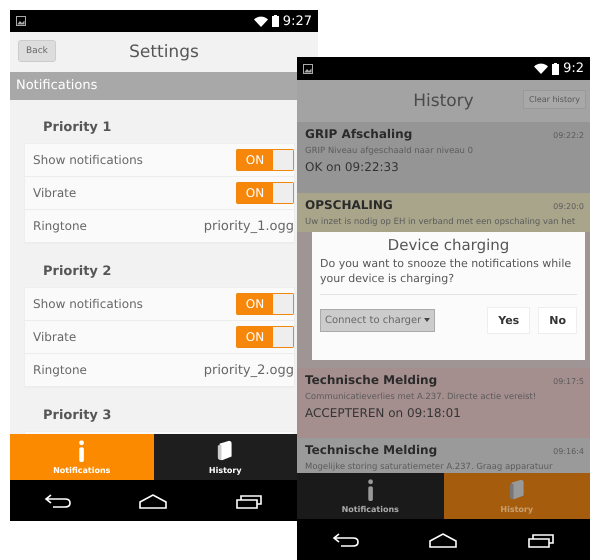  I want to click on history-item: Technische Melding 09:17:5 Communicatieverlies met A.237. Directe actie vereist! ACCEPTEREN on 09:18:01, so click(443, 403).